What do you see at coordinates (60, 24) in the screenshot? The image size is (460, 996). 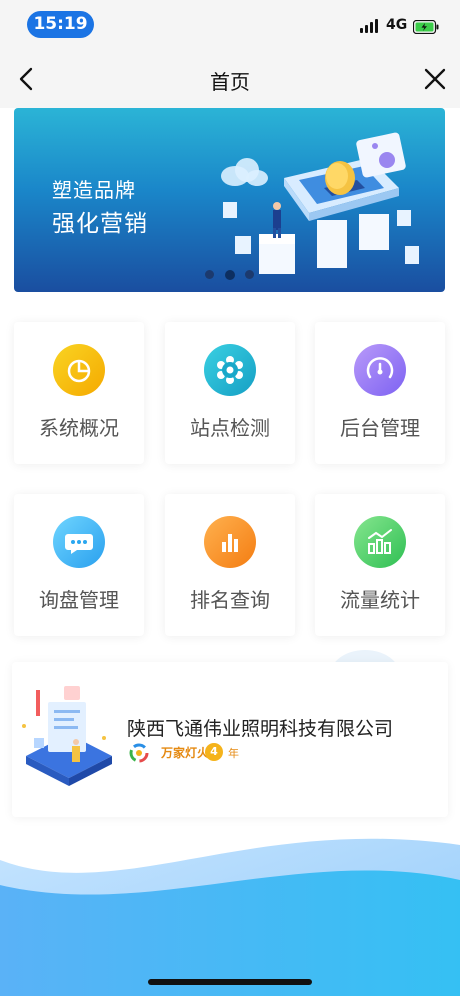 I see `status-time: 15:19` at bounding box center [60, 24].